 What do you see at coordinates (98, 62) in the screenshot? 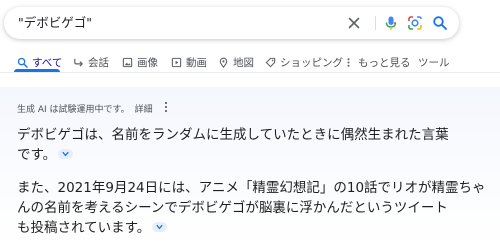
I see `tab-label: 会話` at bounding box center [98, 62].